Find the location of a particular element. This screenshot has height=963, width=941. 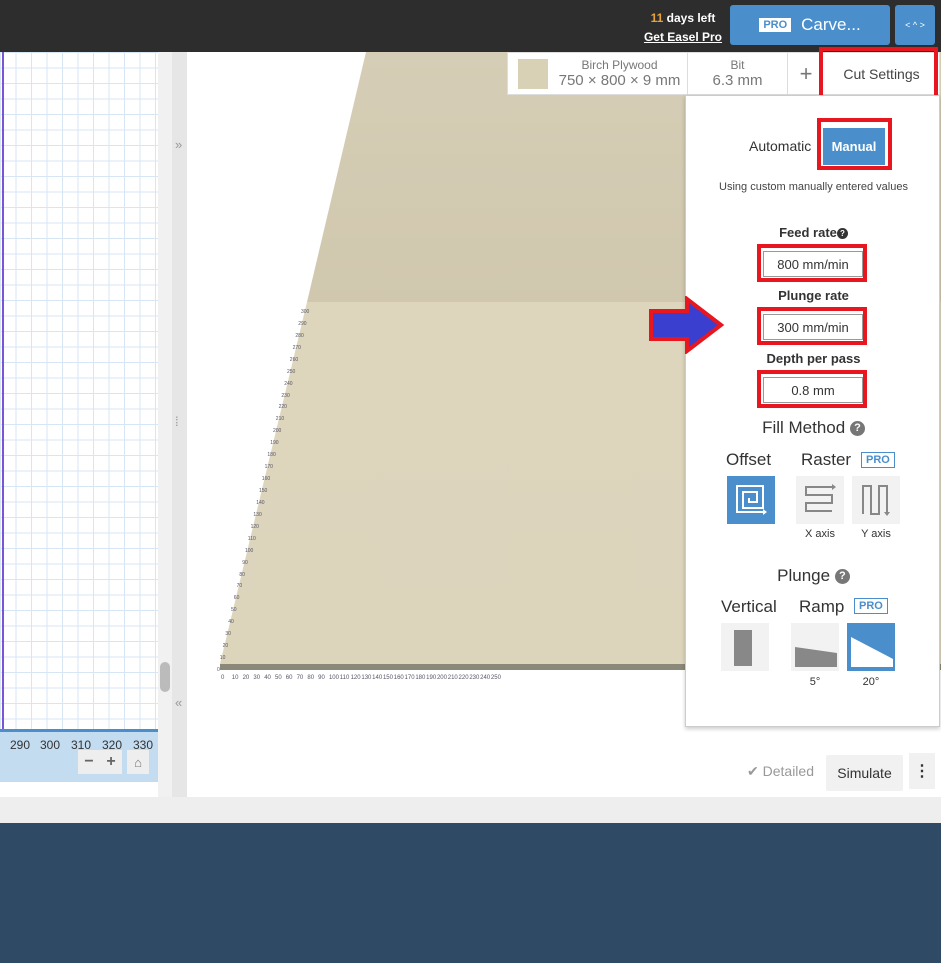

home-icon: ⌂ is located at coordinates (138, 762).